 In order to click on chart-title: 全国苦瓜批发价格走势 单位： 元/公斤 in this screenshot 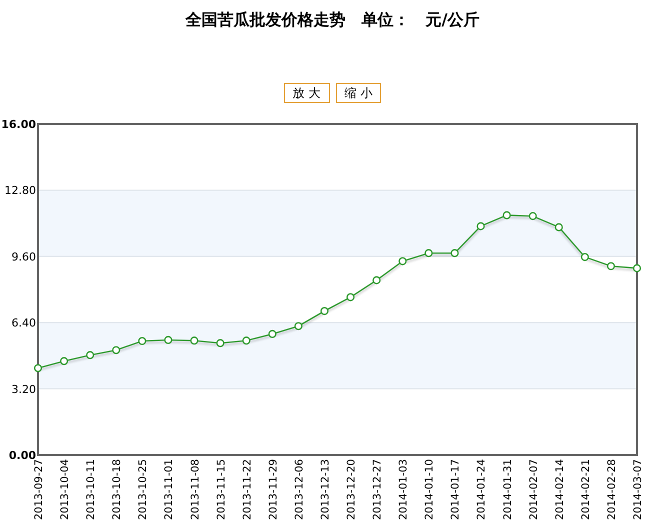, I will do `click(332, 20)`.